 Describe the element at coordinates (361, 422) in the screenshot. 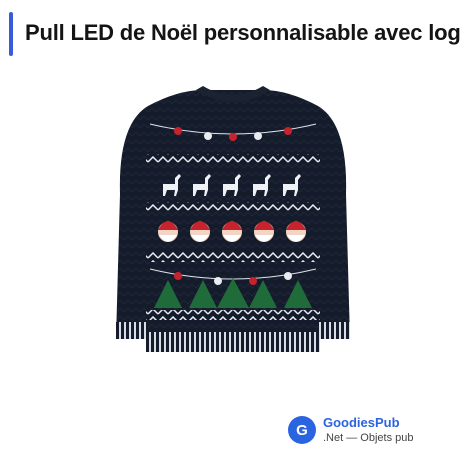

I see `brand-name: GoodiesPub` at that location.